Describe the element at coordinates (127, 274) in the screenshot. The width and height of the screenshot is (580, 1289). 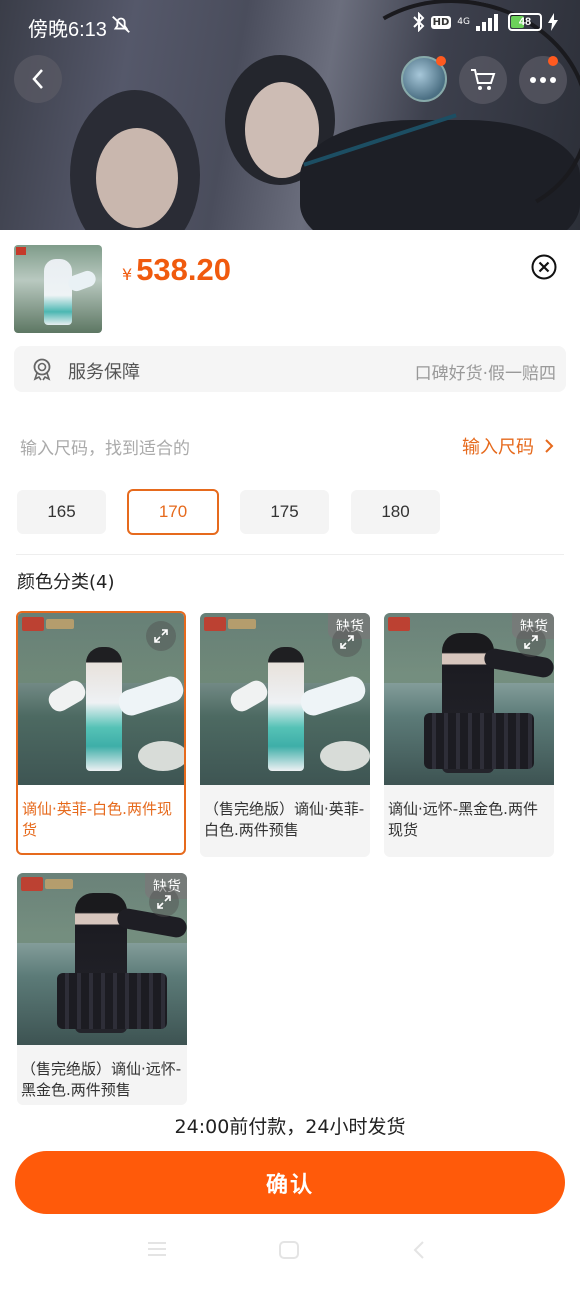
I see `currency-symbol: ¥` at that location.